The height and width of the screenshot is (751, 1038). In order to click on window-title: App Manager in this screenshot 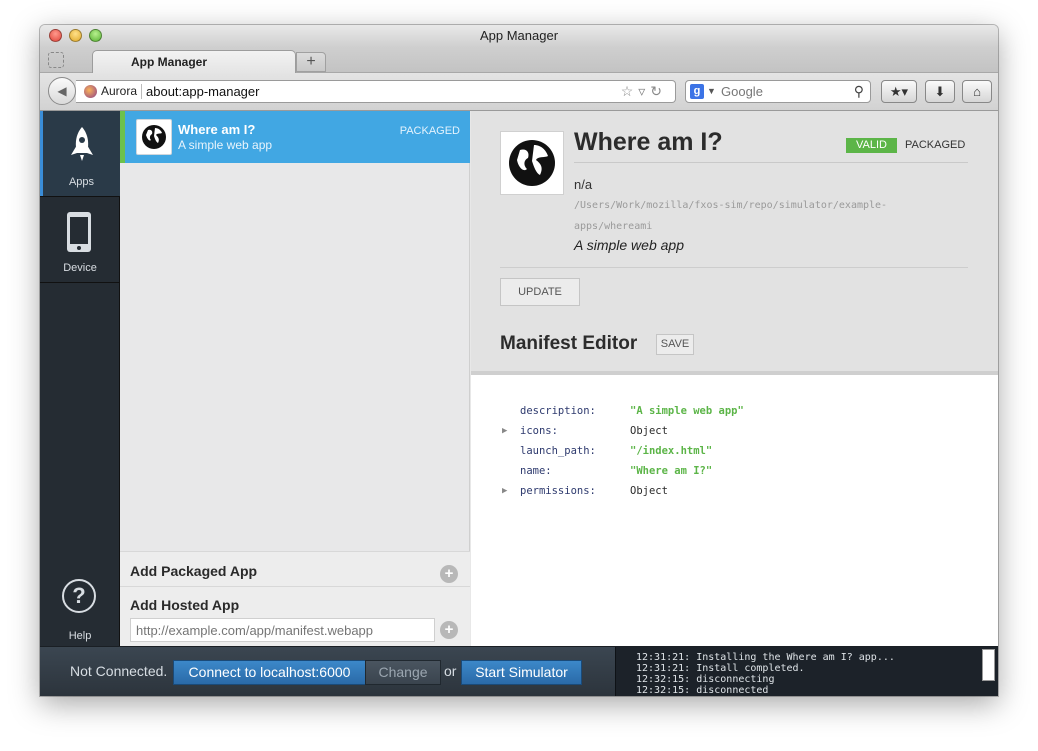, I will do `click(519, 35)`.